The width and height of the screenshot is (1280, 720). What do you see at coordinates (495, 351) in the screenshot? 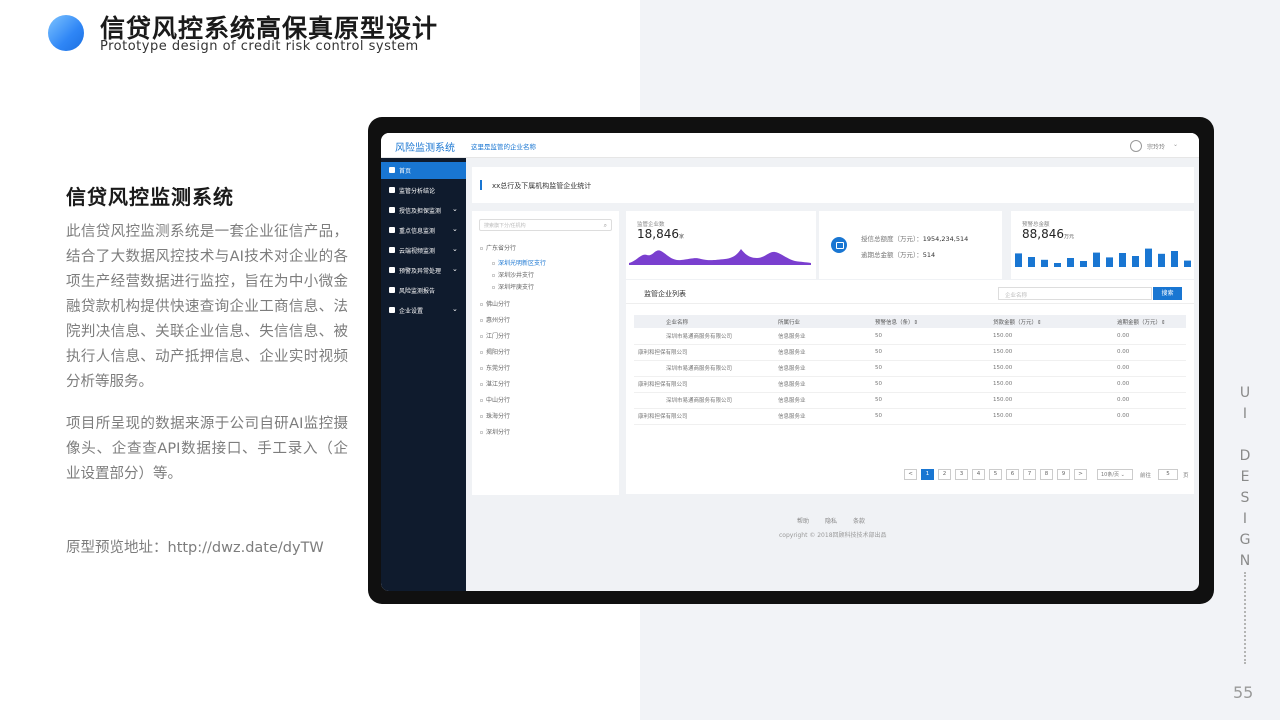
I see `tree-item: 揭阳分行` at bounding box center [495, 351].